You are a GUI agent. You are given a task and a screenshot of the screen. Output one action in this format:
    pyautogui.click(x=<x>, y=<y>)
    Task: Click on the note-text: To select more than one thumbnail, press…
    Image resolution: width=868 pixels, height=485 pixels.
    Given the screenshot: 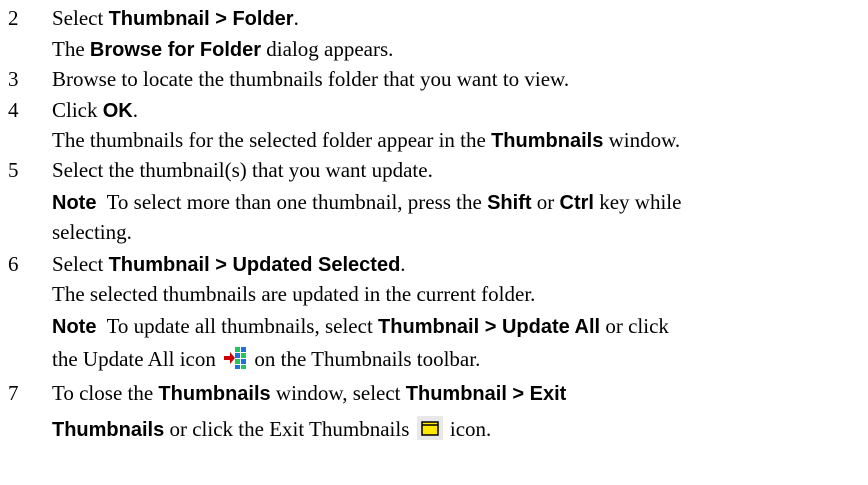 What is the action you would take?
    pyautogui.click(x=292, y=202)
    